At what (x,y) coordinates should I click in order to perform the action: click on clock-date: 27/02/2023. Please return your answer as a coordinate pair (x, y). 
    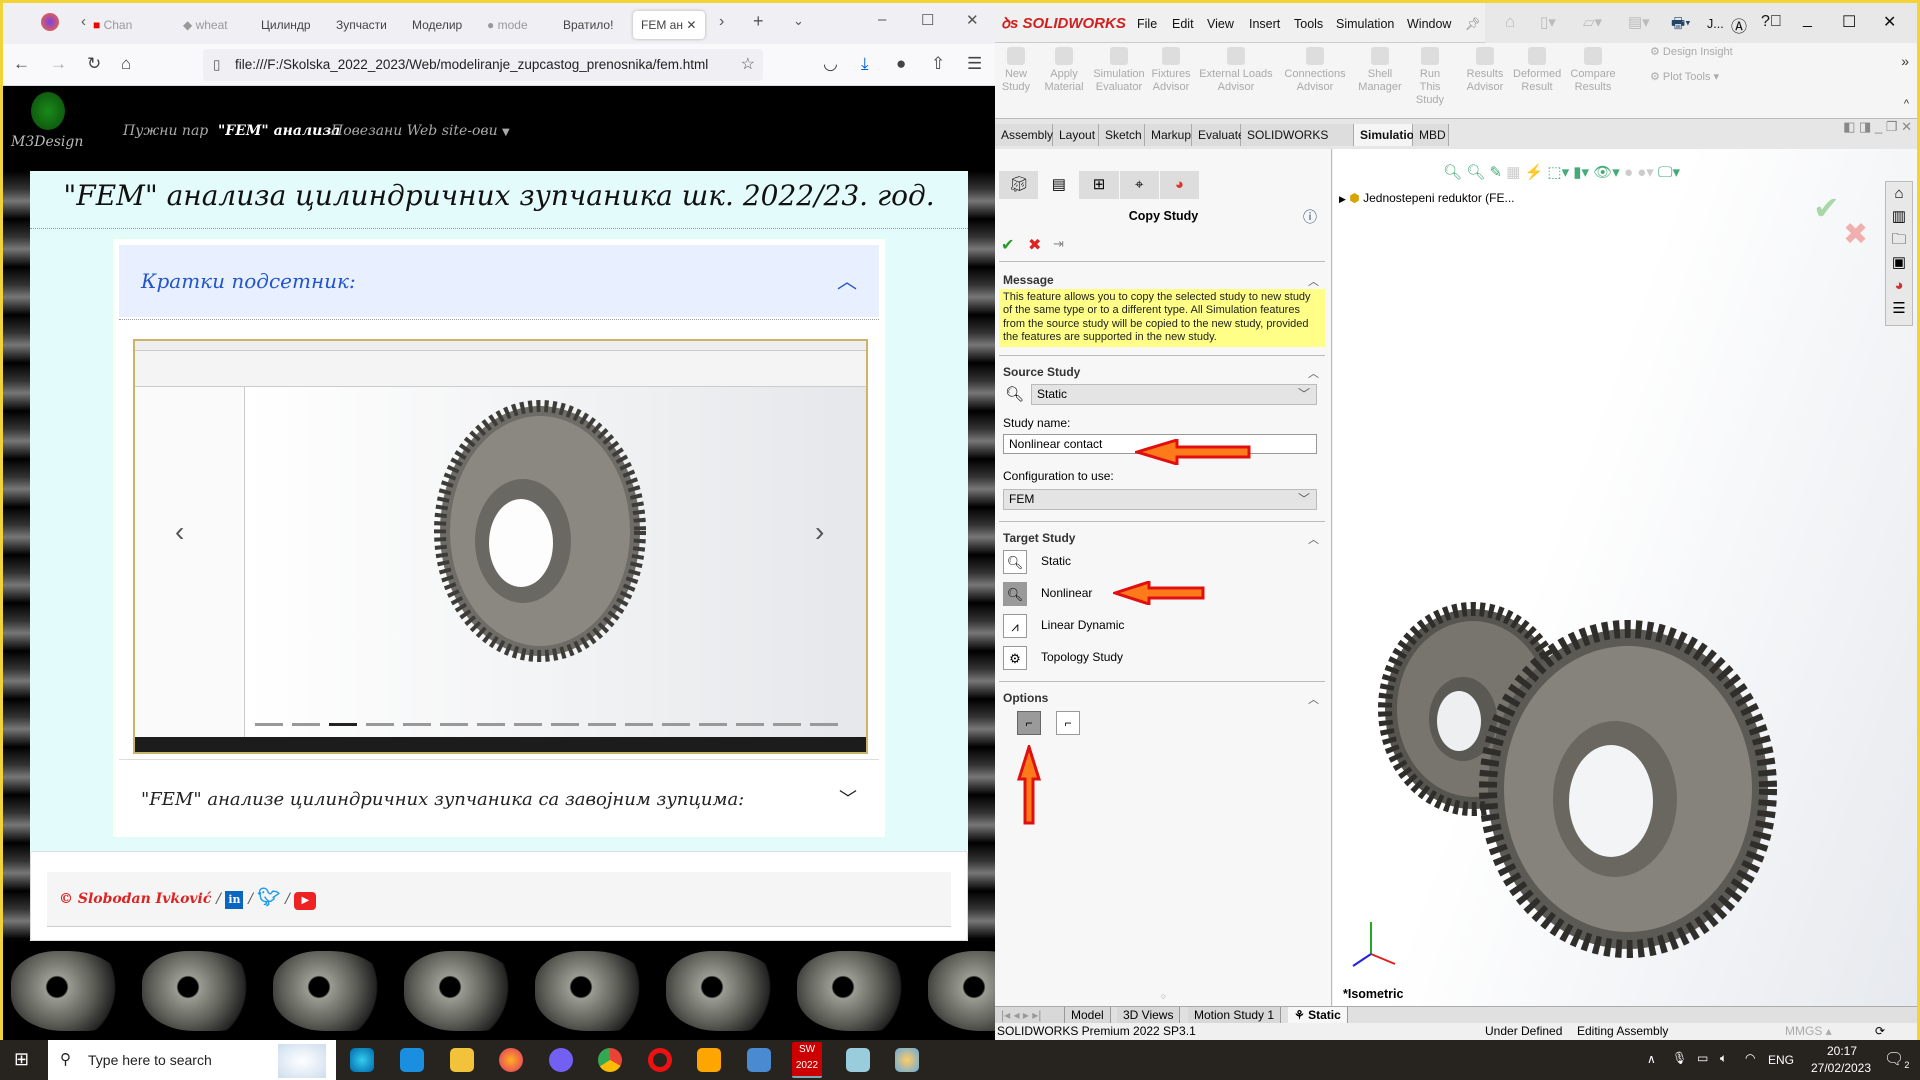
    Looking at the image, I should click on (1841, 1068).